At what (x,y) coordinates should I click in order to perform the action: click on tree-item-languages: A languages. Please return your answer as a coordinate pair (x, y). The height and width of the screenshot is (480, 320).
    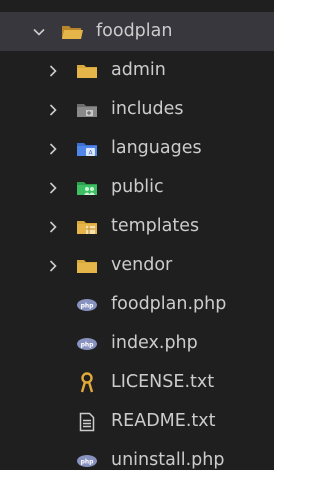
    Looking at the image, I should click on (137, 148).